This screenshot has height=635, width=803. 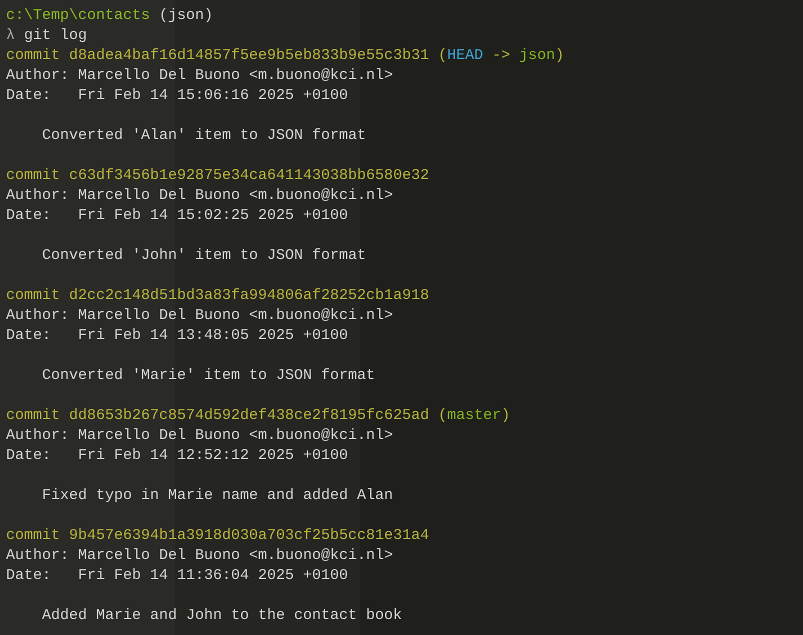 I want to click on commit-line: commit 9b457e6394b1a3918d030a703cf25b5cc81e31a4, so click(x=218, y=535).